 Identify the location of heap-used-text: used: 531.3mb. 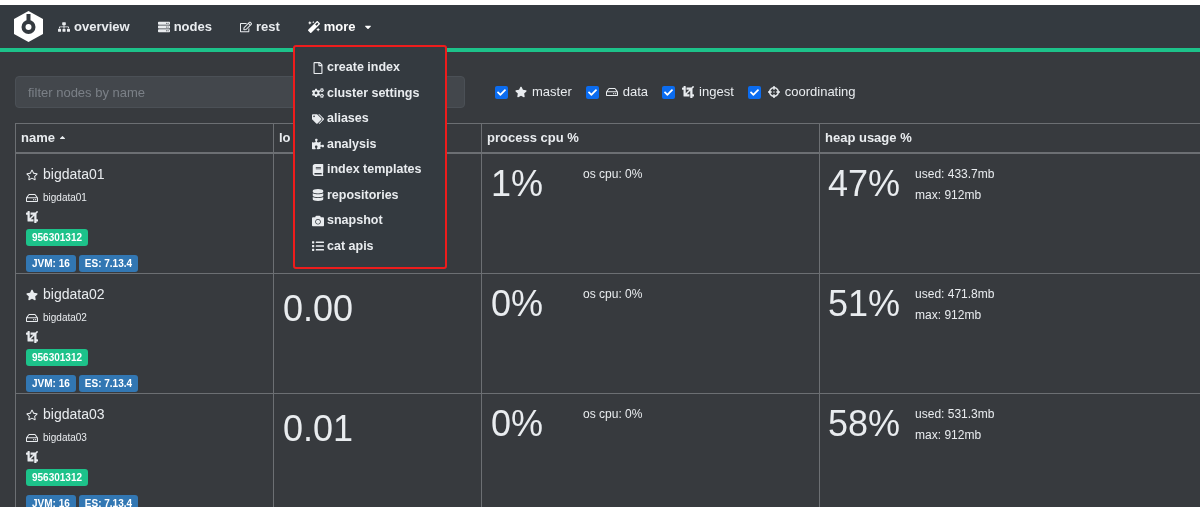
(955, 414).